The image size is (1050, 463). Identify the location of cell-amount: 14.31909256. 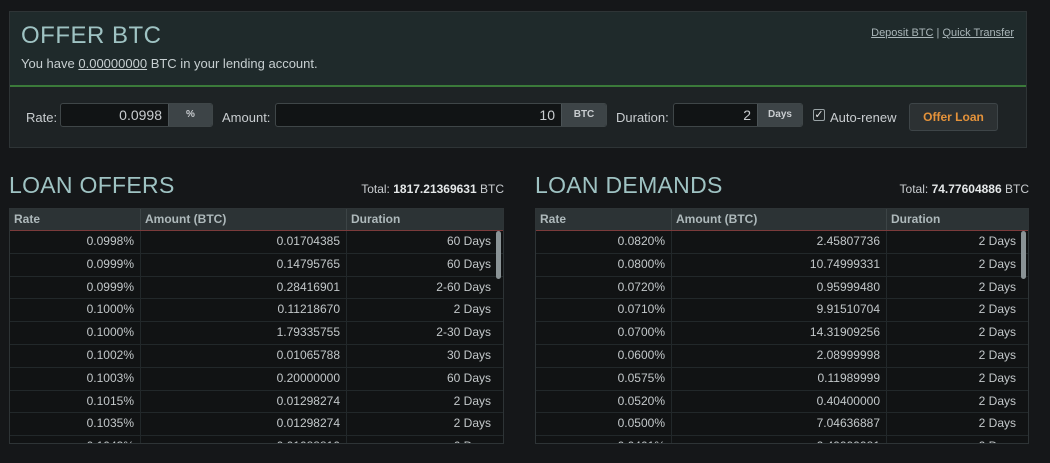
(779, 333).